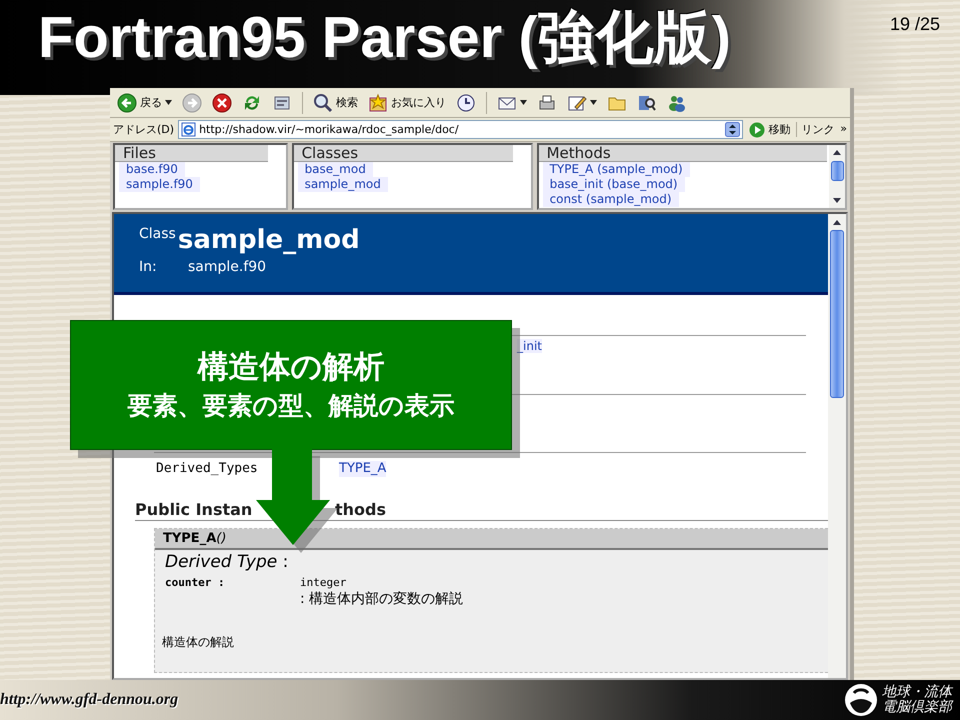  What do you see at coordinates (613, 184) in the screenshot?
I see `frame-link: base_init (base_mod)` at bounding box center [613, 184].